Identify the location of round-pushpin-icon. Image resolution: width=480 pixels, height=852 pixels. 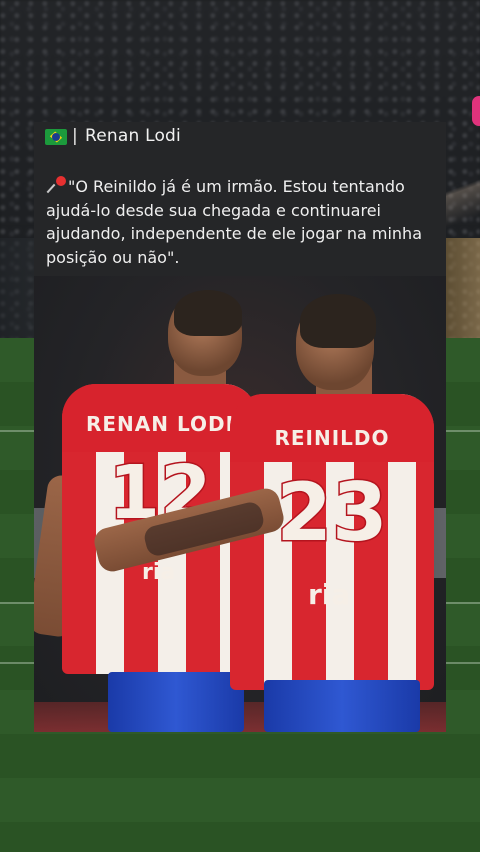
(57, 185).